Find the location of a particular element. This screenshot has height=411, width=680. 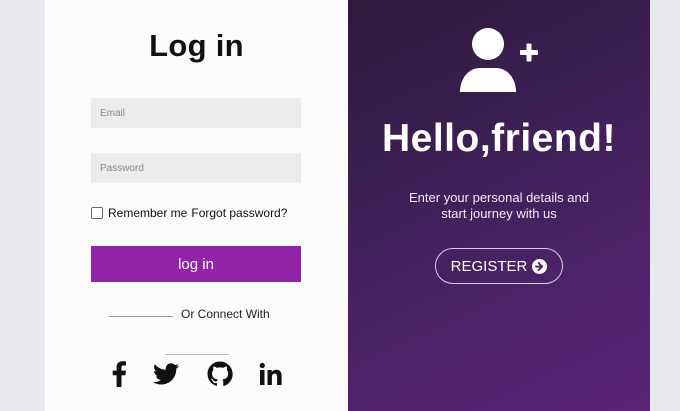

social-divider is located at coordinates (197, 354).